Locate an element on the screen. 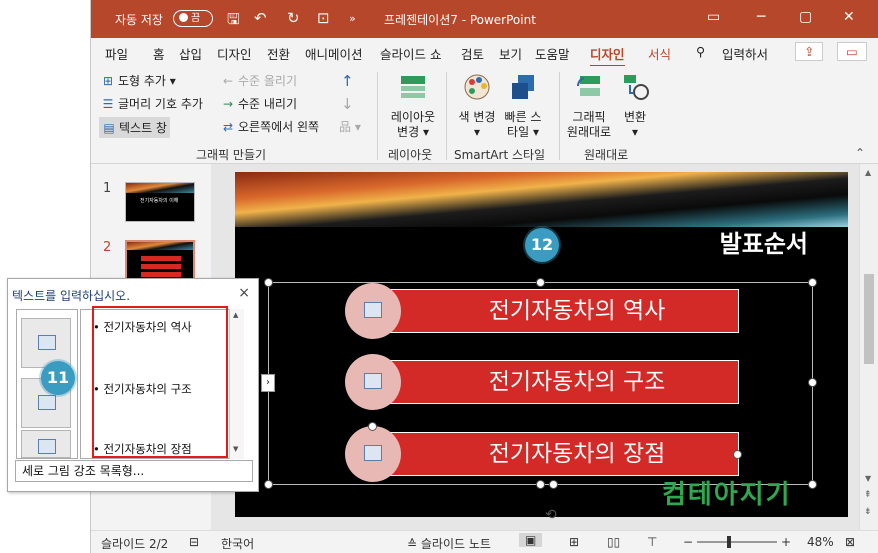  text-pane-button: ▤ 텍스트 창 is located at coordinates (134, 127).